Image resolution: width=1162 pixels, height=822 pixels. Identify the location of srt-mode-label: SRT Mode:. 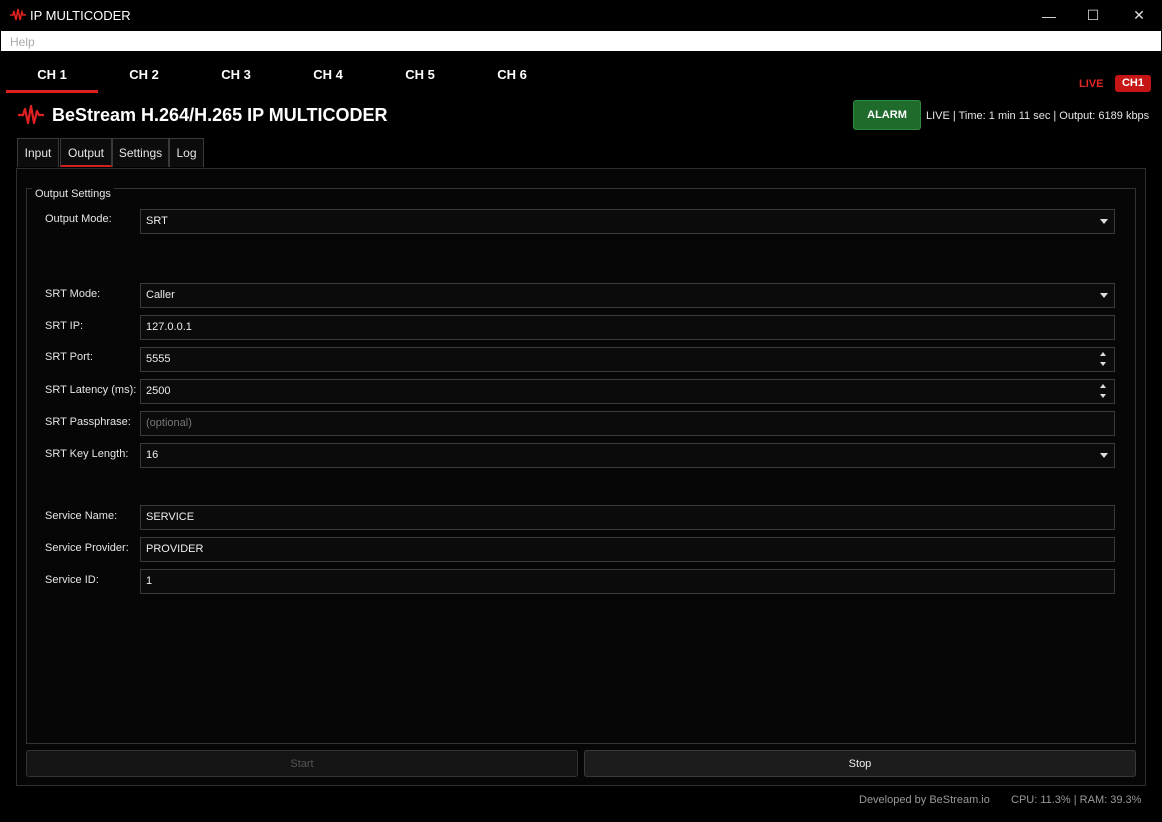
(73, 294).